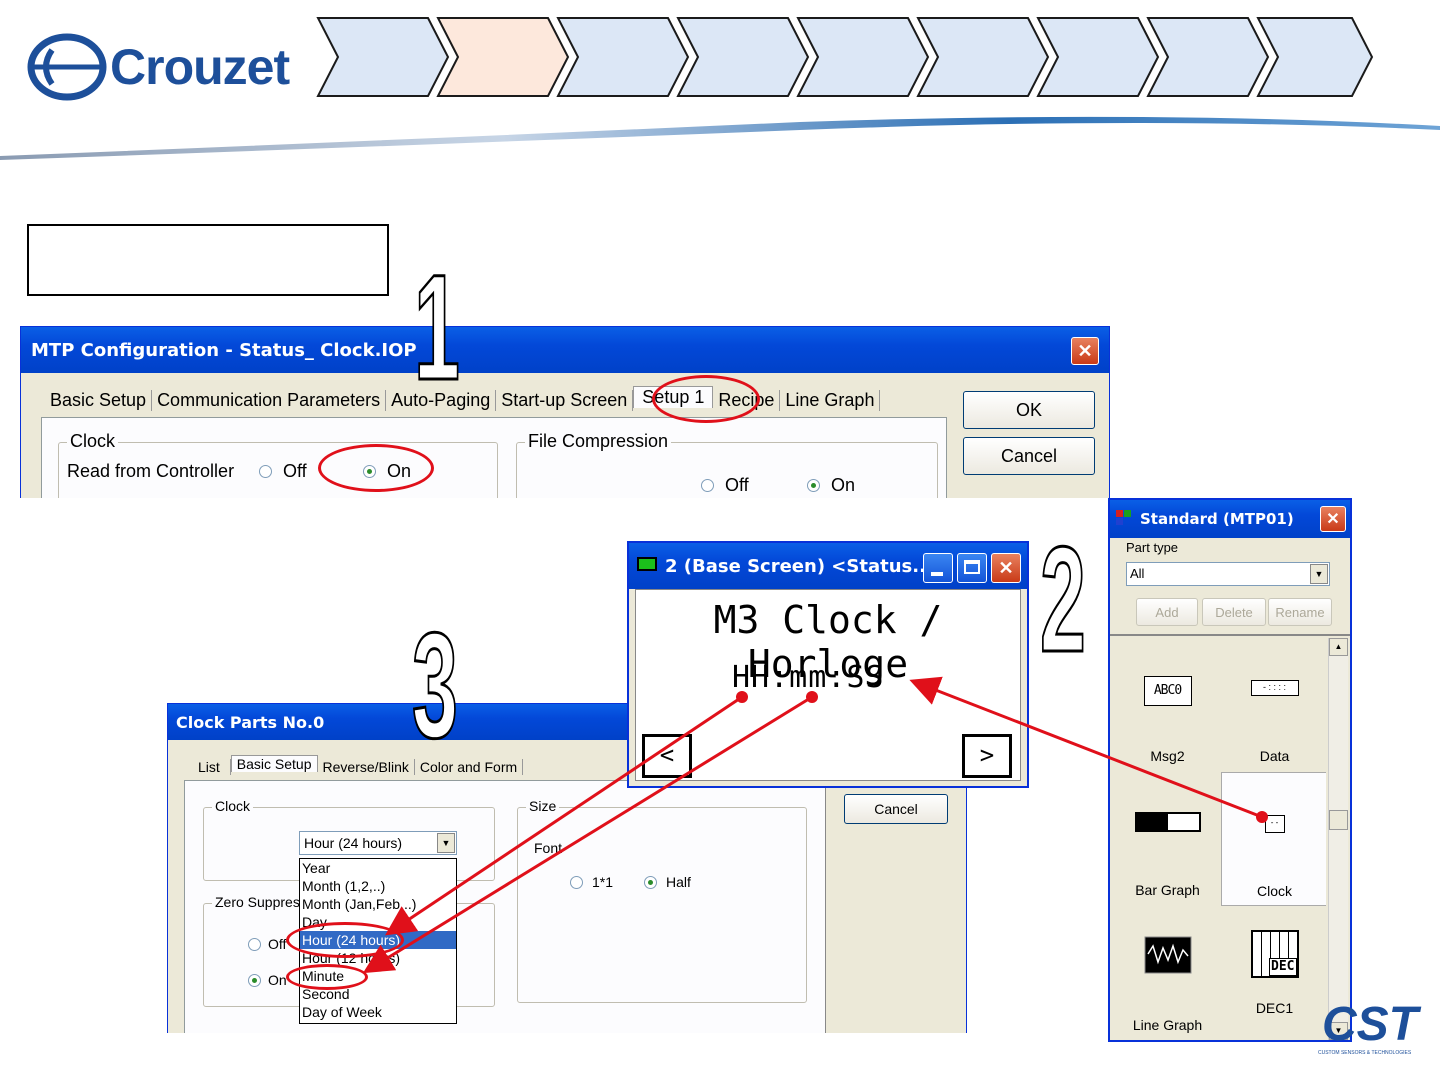 This screenshot has height=1080, width=1440. Describe the element at coordinates (269, 400) in the screenshot. I see `tab-communication-parameters: Communication Parameters` at that location.